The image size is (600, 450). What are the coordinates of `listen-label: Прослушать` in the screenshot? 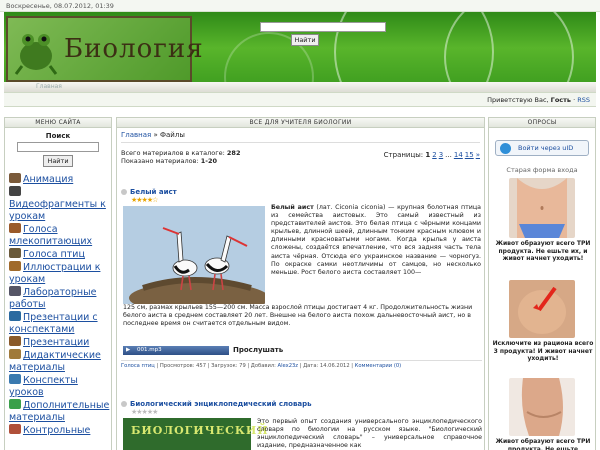 It's located at (258, 350).